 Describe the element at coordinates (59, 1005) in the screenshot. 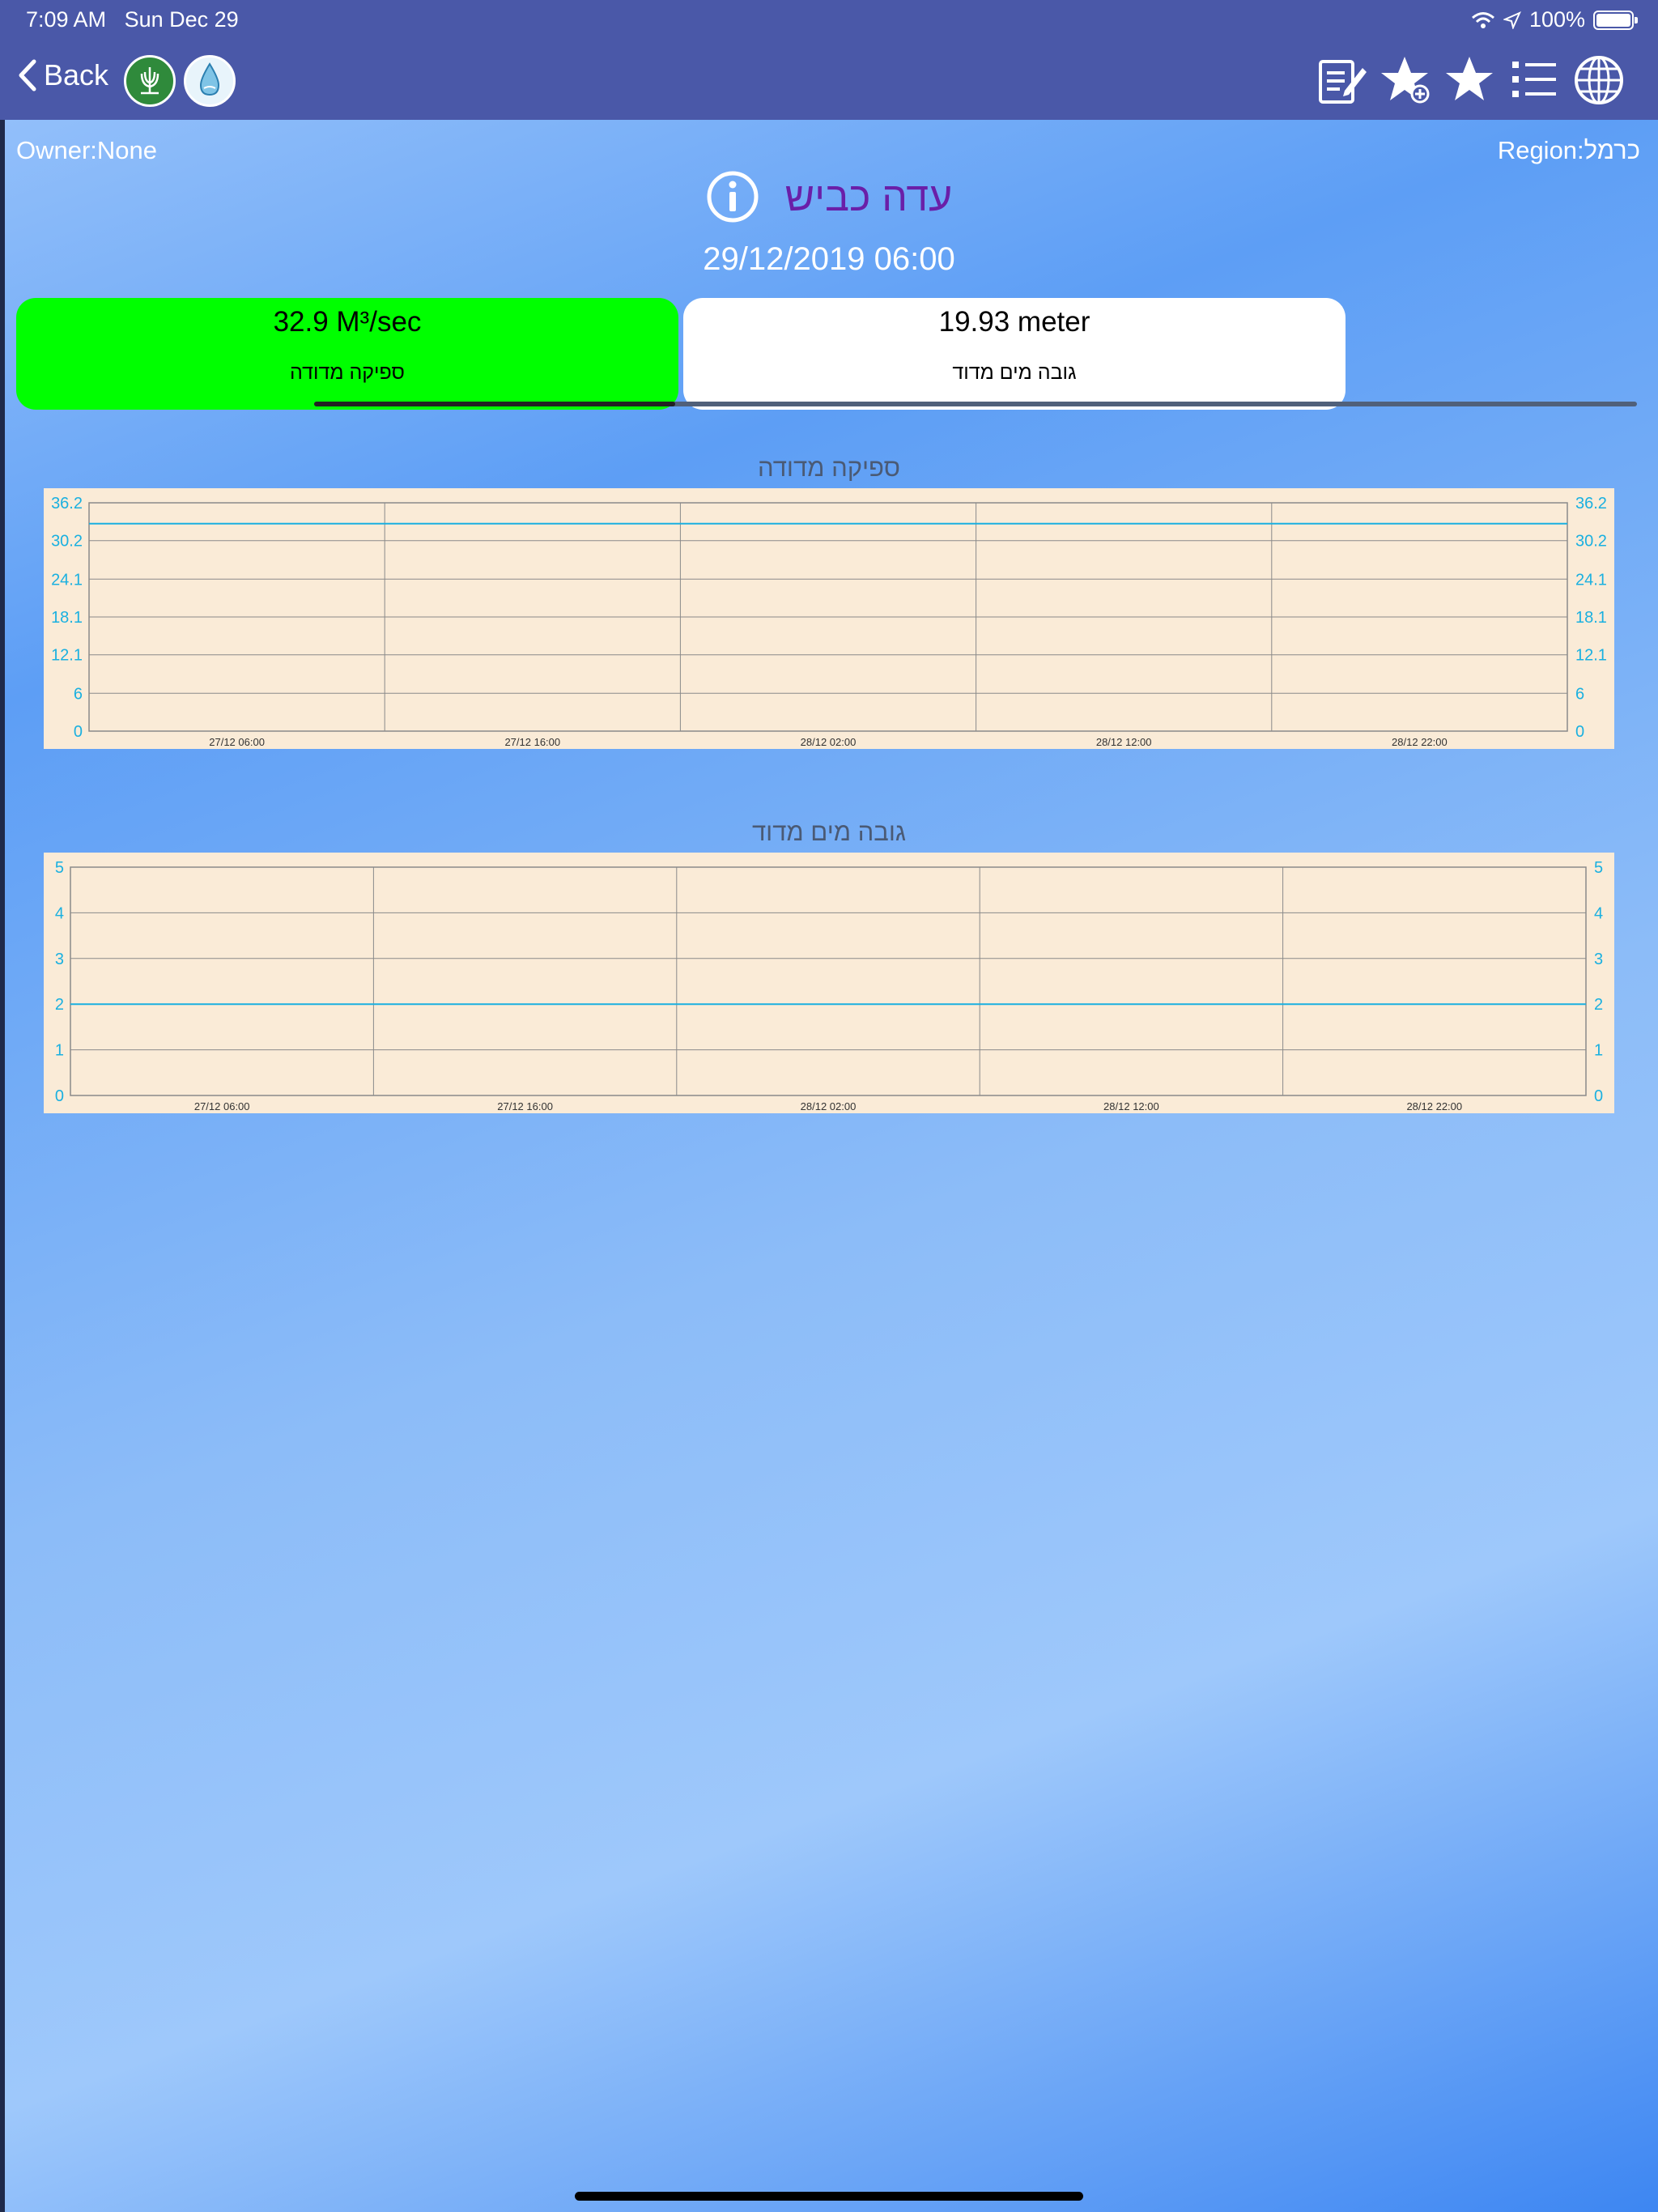

I see `y-tick-label-left: 2` at that location.